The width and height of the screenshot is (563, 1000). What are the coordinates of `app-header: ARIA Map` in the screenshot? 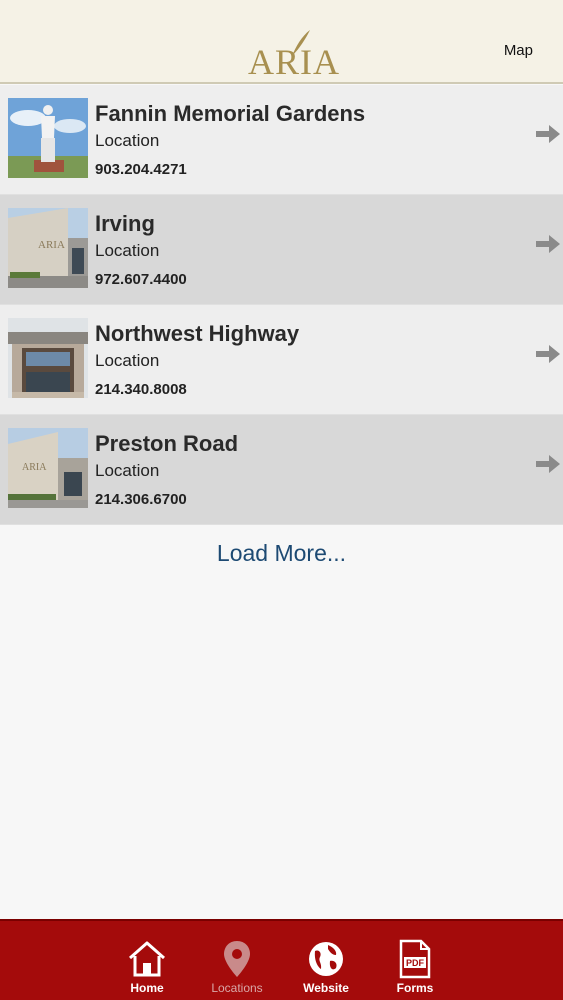 It's located at (281, 42).